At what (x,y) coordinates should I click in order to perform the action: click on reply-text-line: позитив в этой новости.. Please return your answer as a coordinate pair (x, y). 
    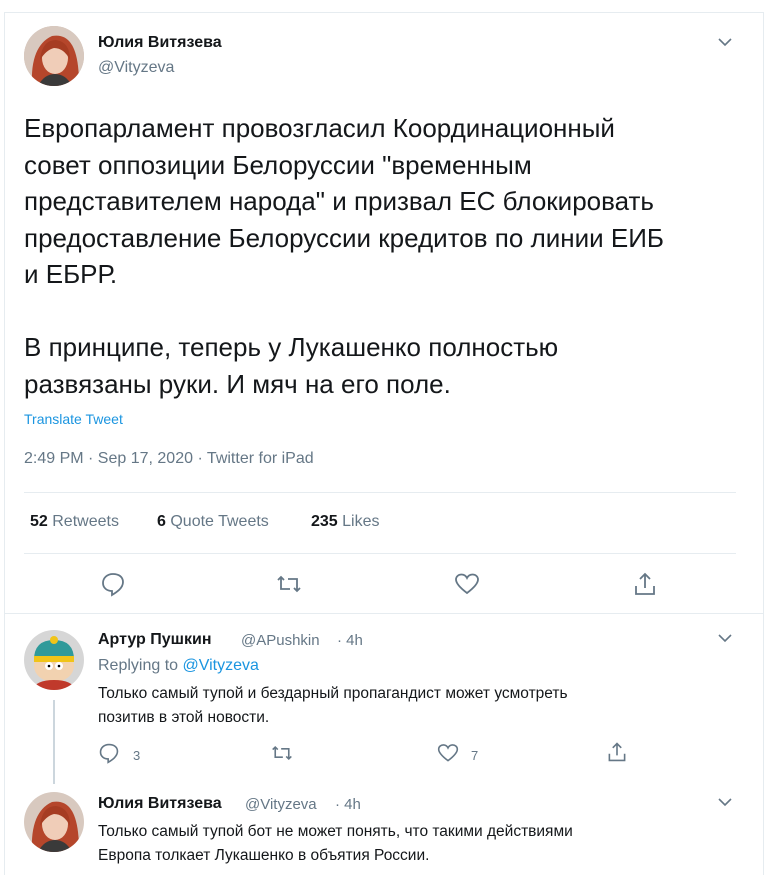
    Looking at the image, I should click on (184, 717).